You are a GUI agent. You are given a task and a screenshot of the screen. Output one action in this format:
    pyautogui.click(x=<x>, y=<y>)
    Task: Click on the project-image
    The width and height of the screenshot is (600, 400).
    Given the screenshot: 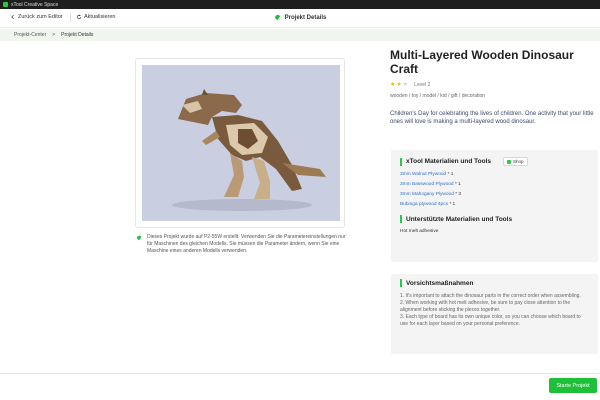 What is the action you would take?
    pyautogui.click(x=241, y=143)
    